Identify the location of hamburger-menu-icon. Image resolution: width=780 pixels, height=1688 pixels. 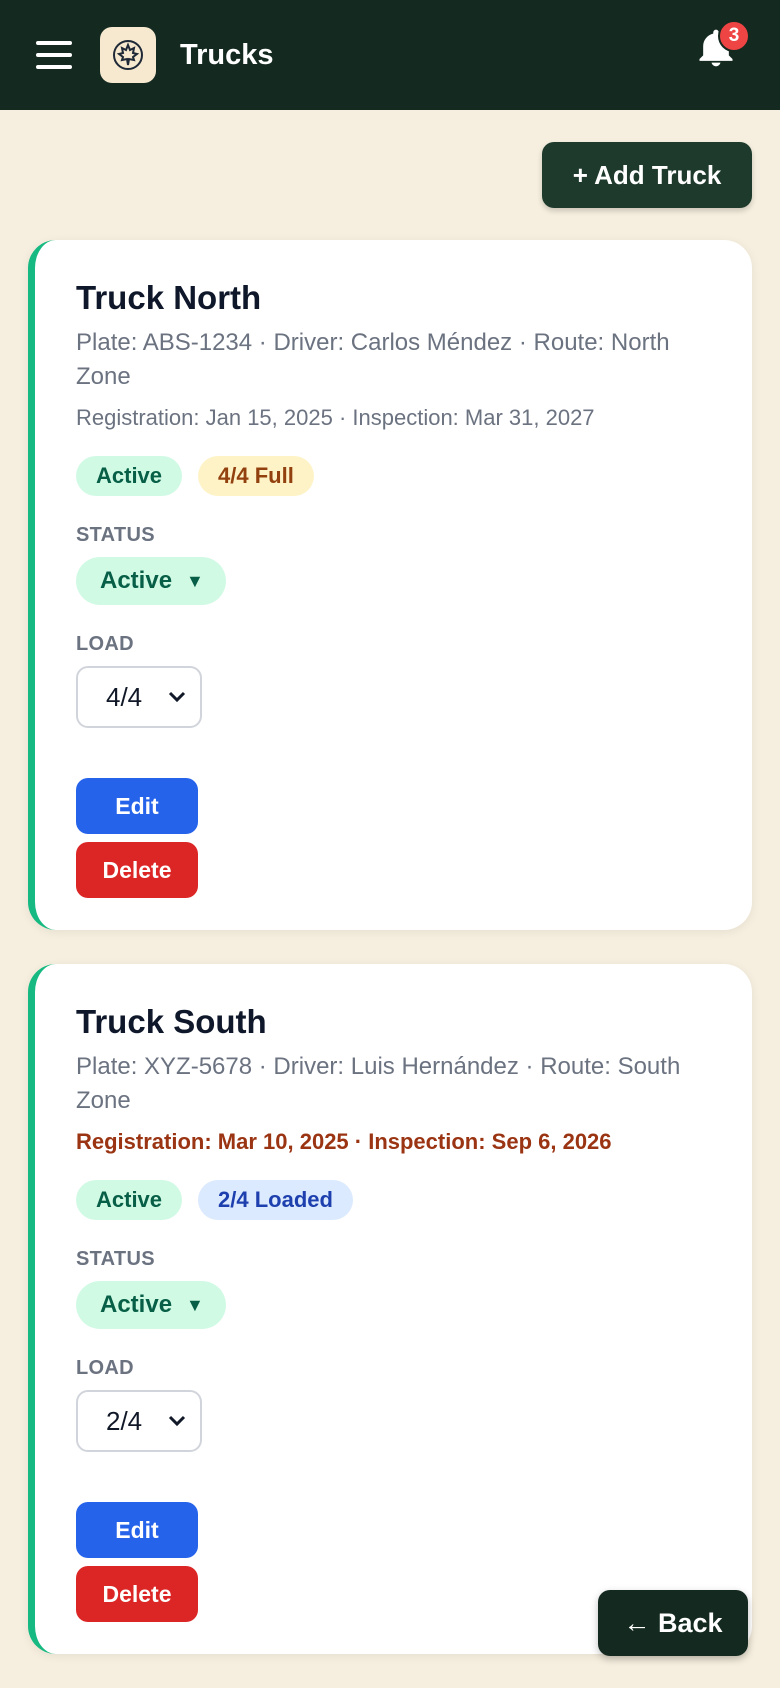
(54, 55).